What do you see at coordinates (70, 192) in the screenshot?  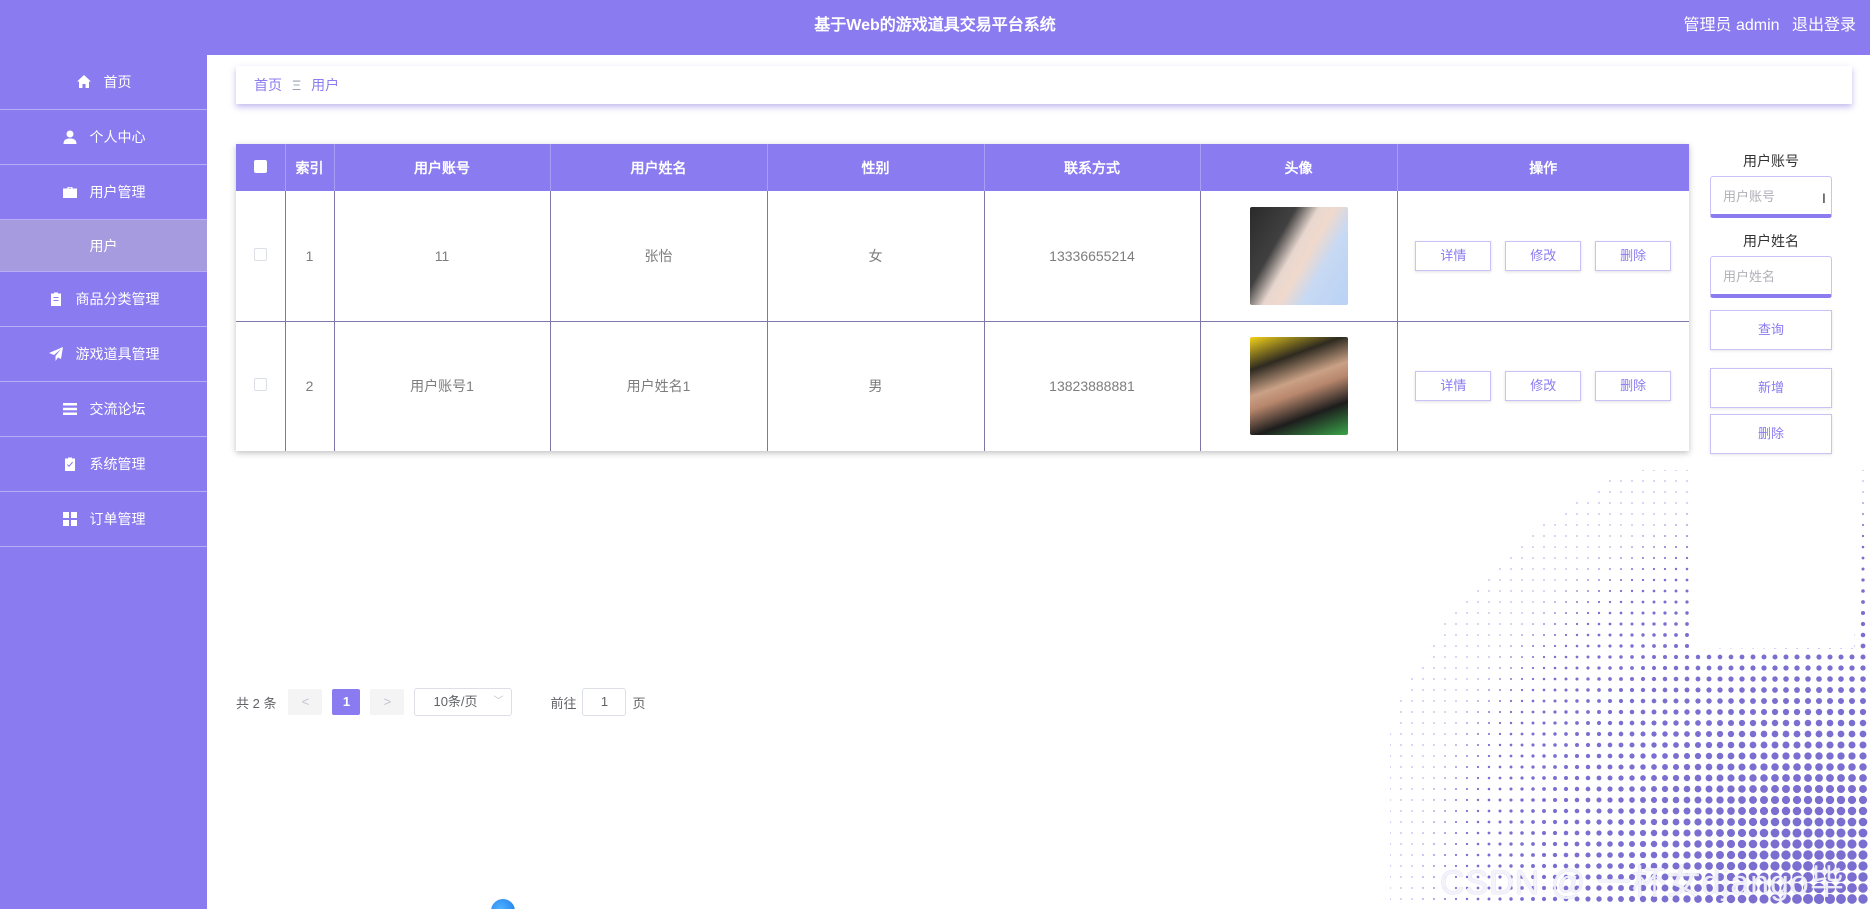 I see `briefcase-icon` at bounding box center [70, 192].